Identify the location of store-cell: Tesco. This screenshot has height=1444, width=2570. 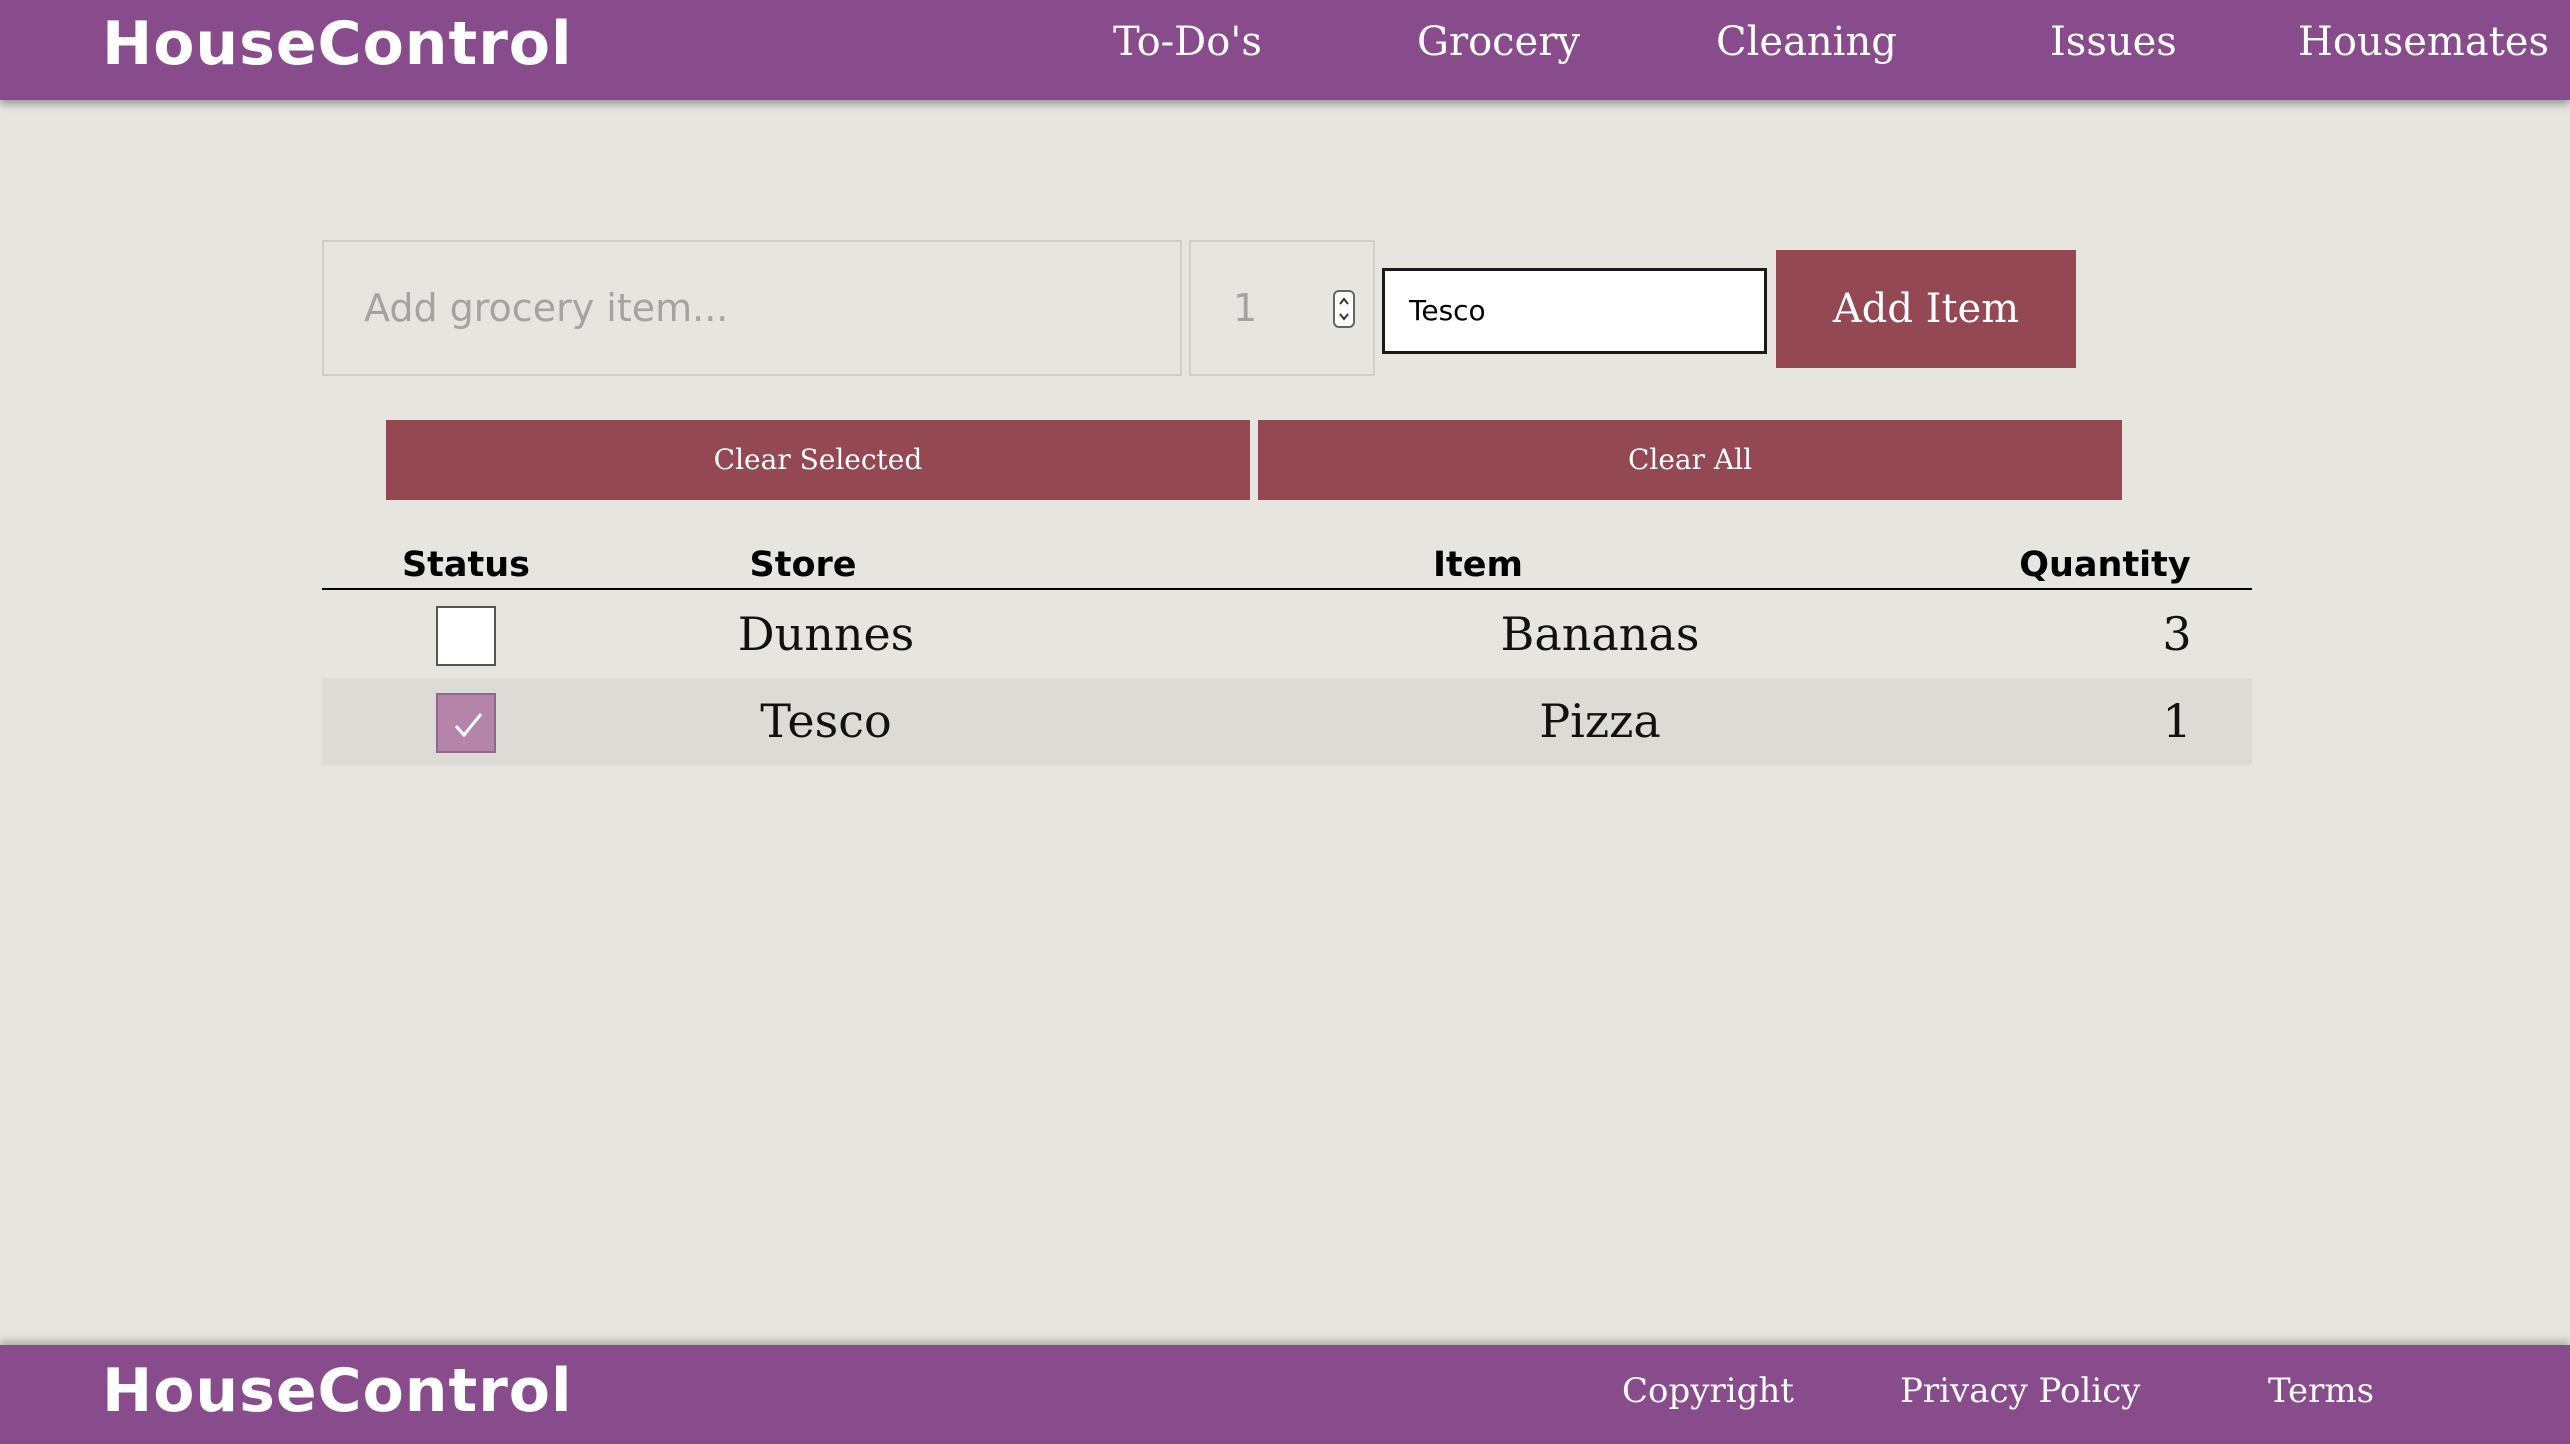
(826, 721).